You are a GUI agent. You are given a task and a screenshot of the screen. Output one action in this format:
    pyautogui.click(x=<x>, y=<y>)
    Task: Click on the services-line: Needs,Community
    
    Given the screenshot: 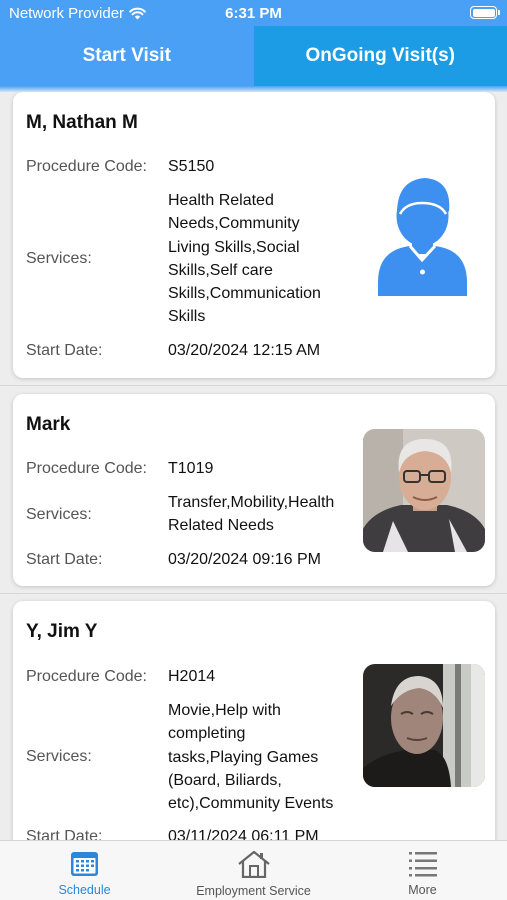 What is the action you would take?
    pyautogui.click(x=234, y=224)
    